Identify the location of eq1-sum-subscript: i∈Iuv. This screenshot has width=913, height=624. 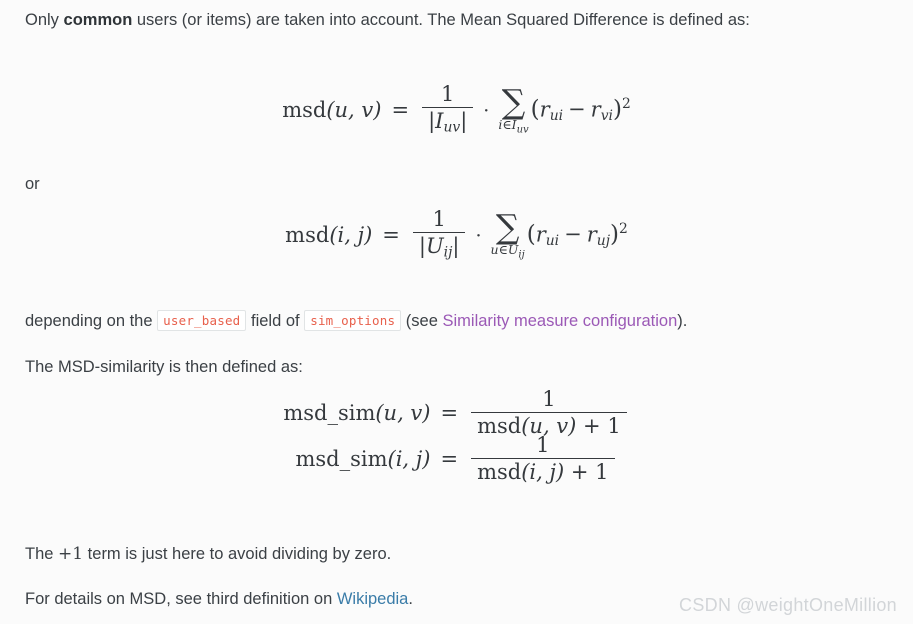
(513, 126).